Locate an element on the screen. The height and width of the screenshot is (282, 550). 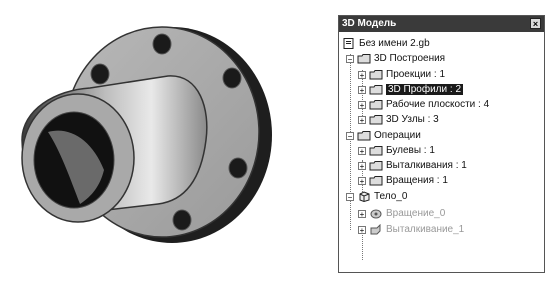
tree-item-work-planes: + Рабочие плоскости : 4 is located at coordinates (423, 104).